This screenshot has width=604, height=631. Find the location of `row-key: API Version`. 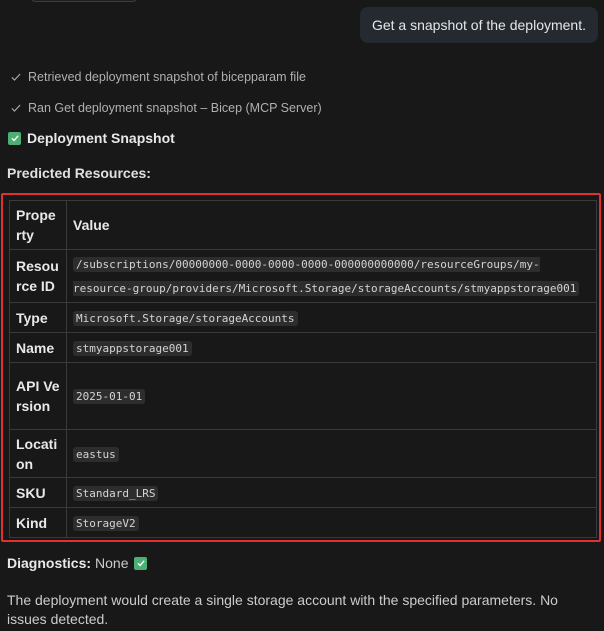

row-key: API Version is located at coordinates (38, 396).